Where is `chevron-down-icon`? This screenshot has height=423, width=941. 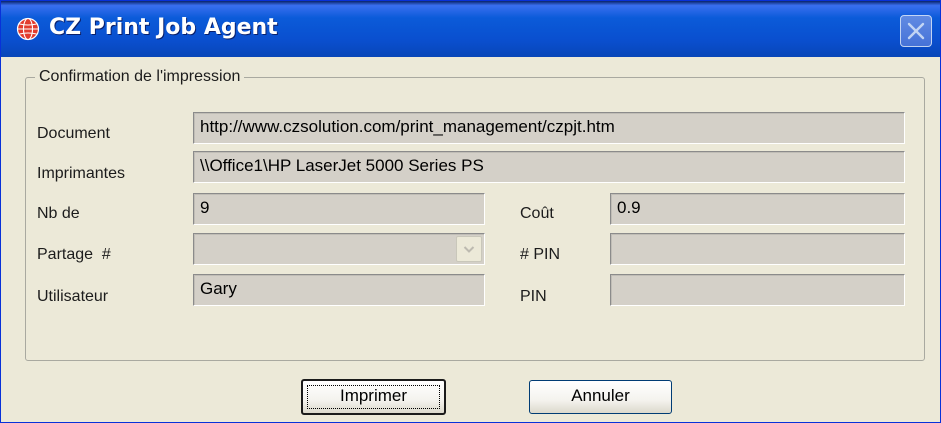
chevron-down-icon is located at coordinates (469, 249).